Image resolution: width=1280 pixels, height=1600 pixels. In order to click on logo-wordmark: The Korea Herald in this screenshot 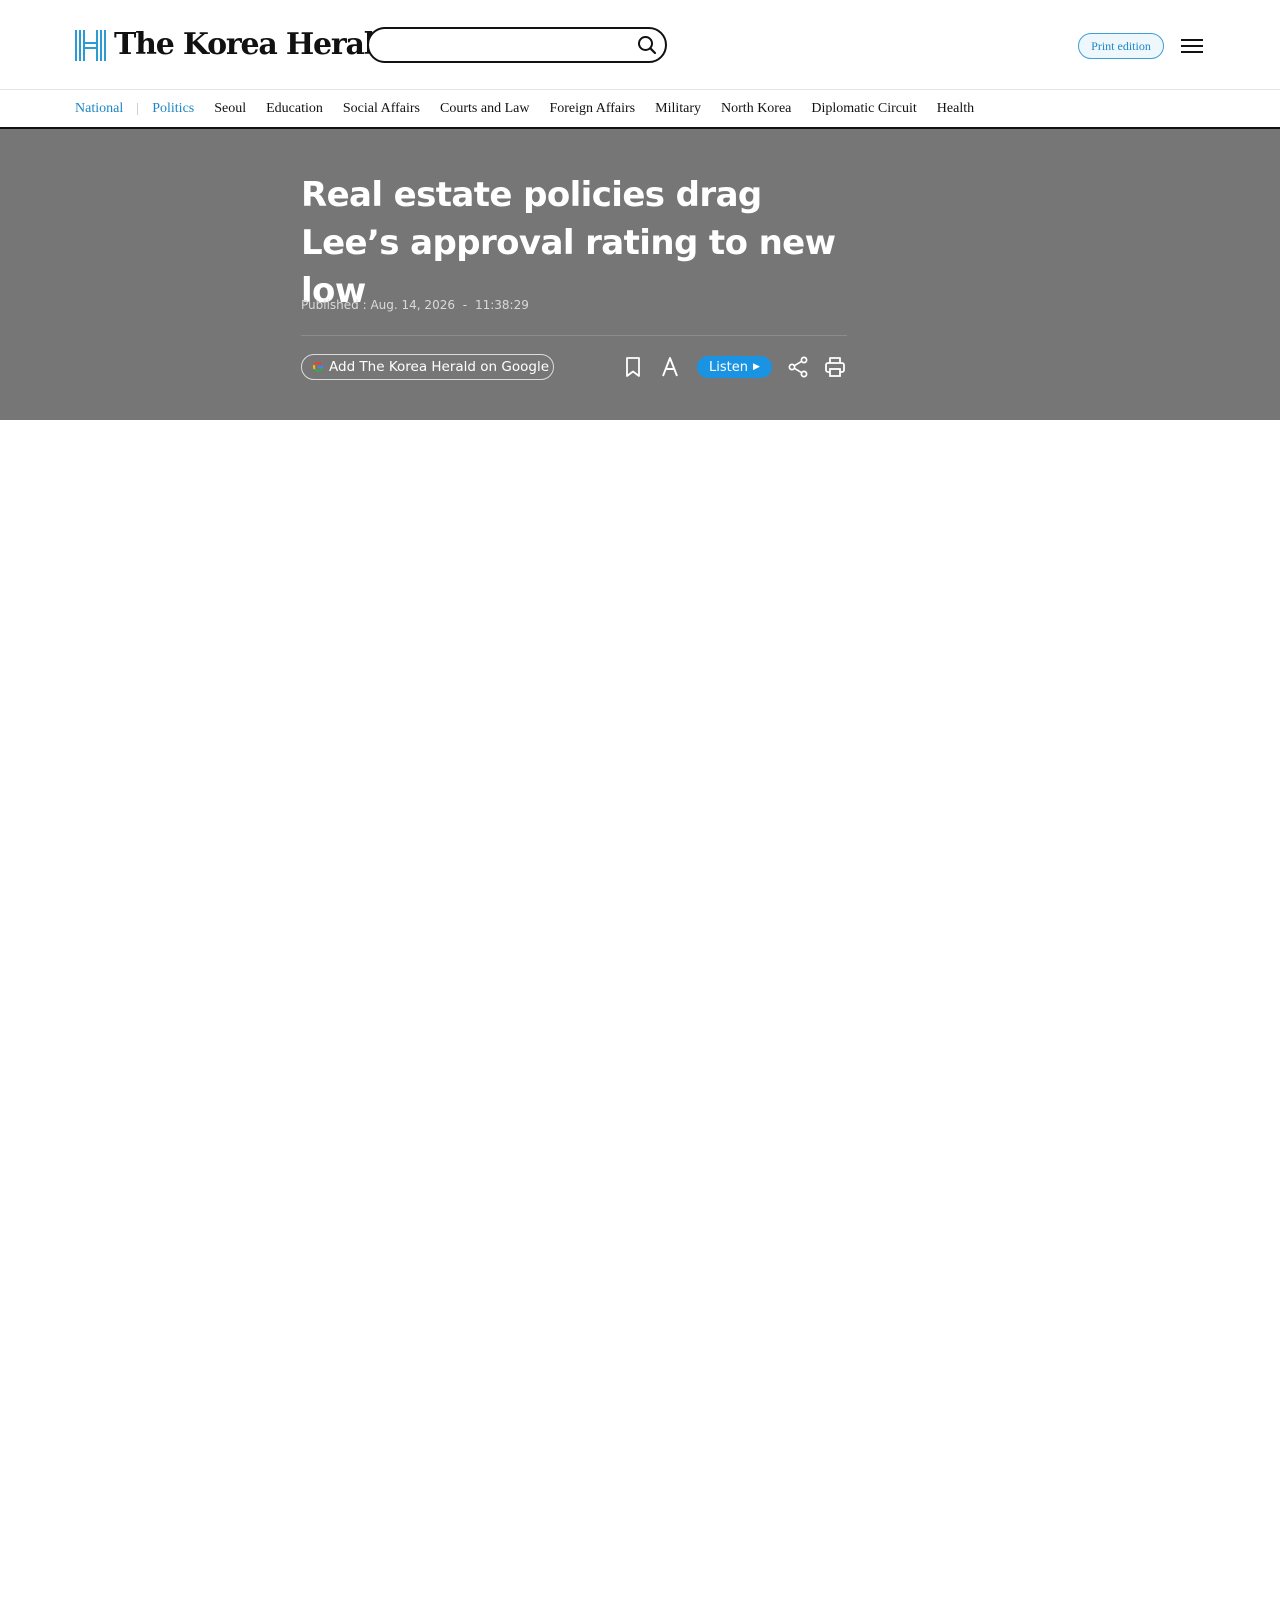, I will do `click(254, 44)`.